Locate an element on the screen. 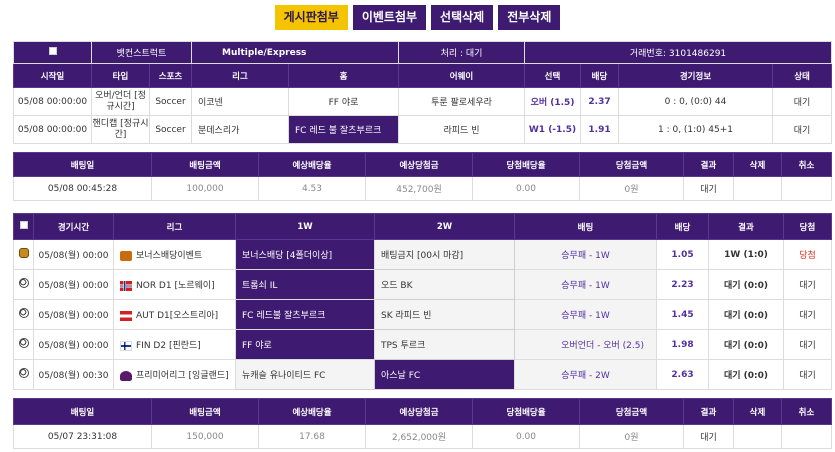 This screenshot has width=835, height=452. sum-col-date: 배팅일 is located at coordinates (82, 411).